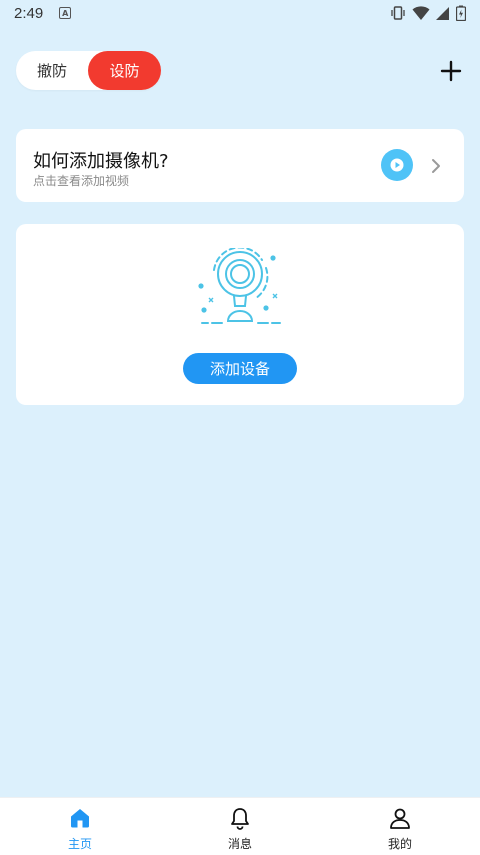  I want to click on disarm-button: 撤防, so click(52, 70).